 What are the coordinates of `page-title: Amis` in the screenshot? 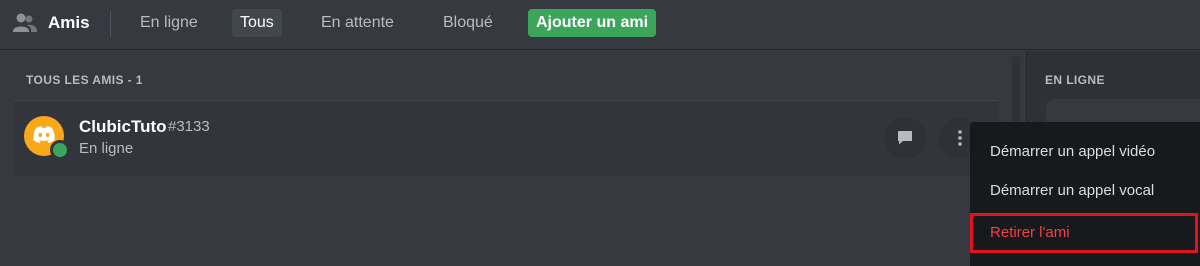 It's located at (69, 22).